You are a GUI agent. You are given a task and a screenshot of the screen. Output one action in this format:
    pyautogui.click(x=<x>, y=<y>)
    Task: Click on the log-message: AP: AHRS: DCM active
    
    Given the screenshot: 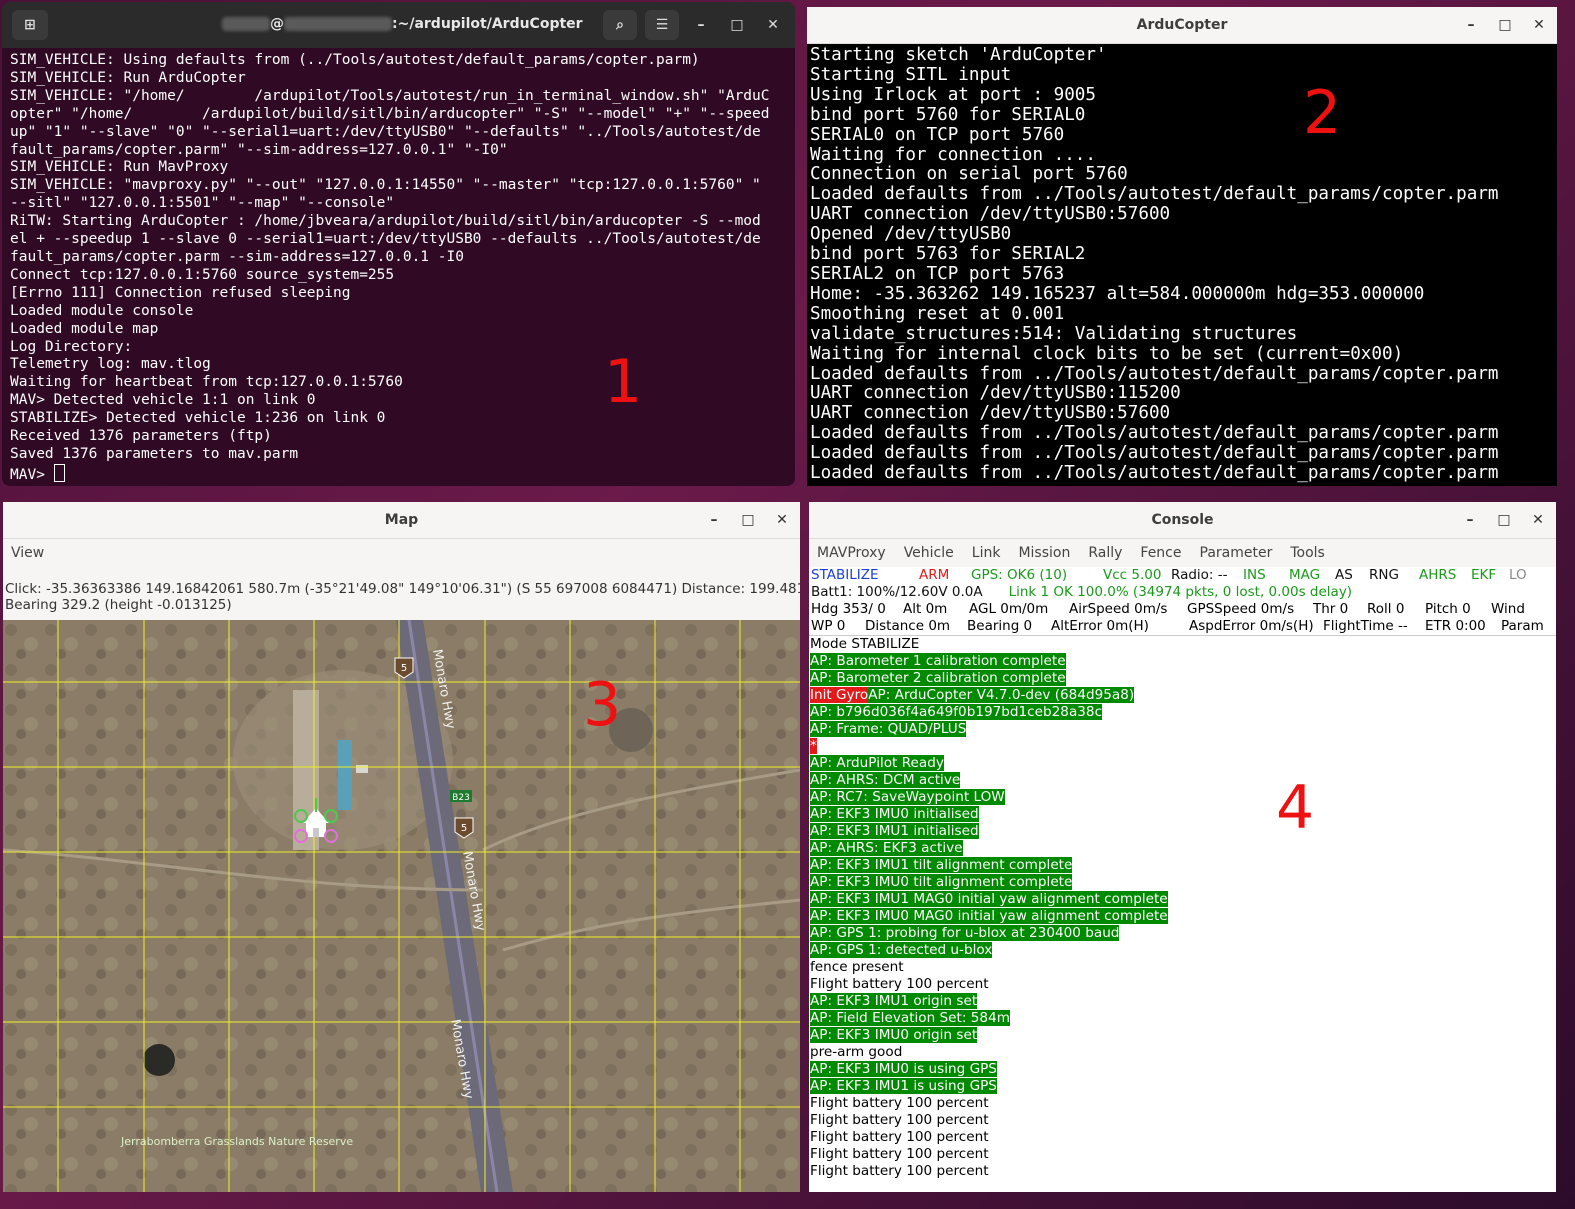 What is the action you would take?
    pyautogui.click(x=1182, y=780)
    